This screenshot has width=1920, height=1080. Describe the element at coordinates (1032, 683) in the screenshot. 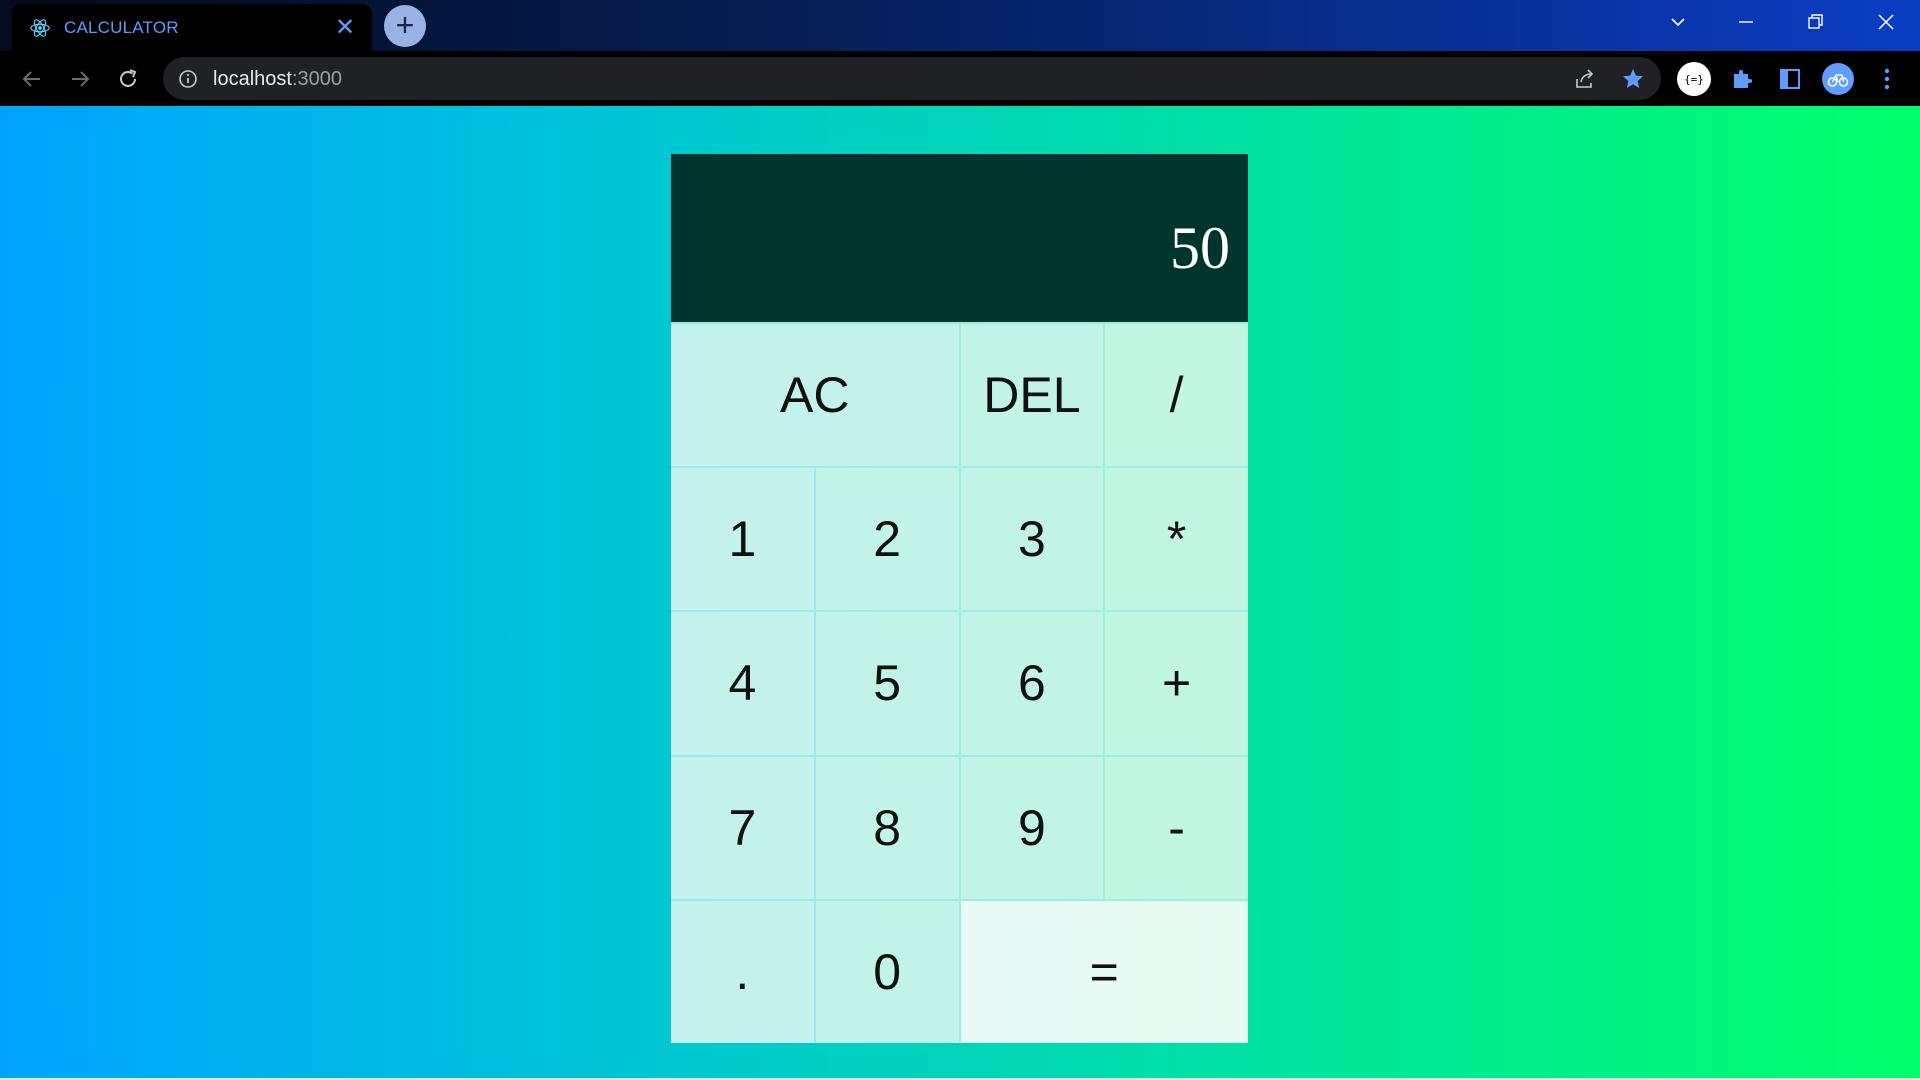

I see `digit-6-button: 6` at that location.